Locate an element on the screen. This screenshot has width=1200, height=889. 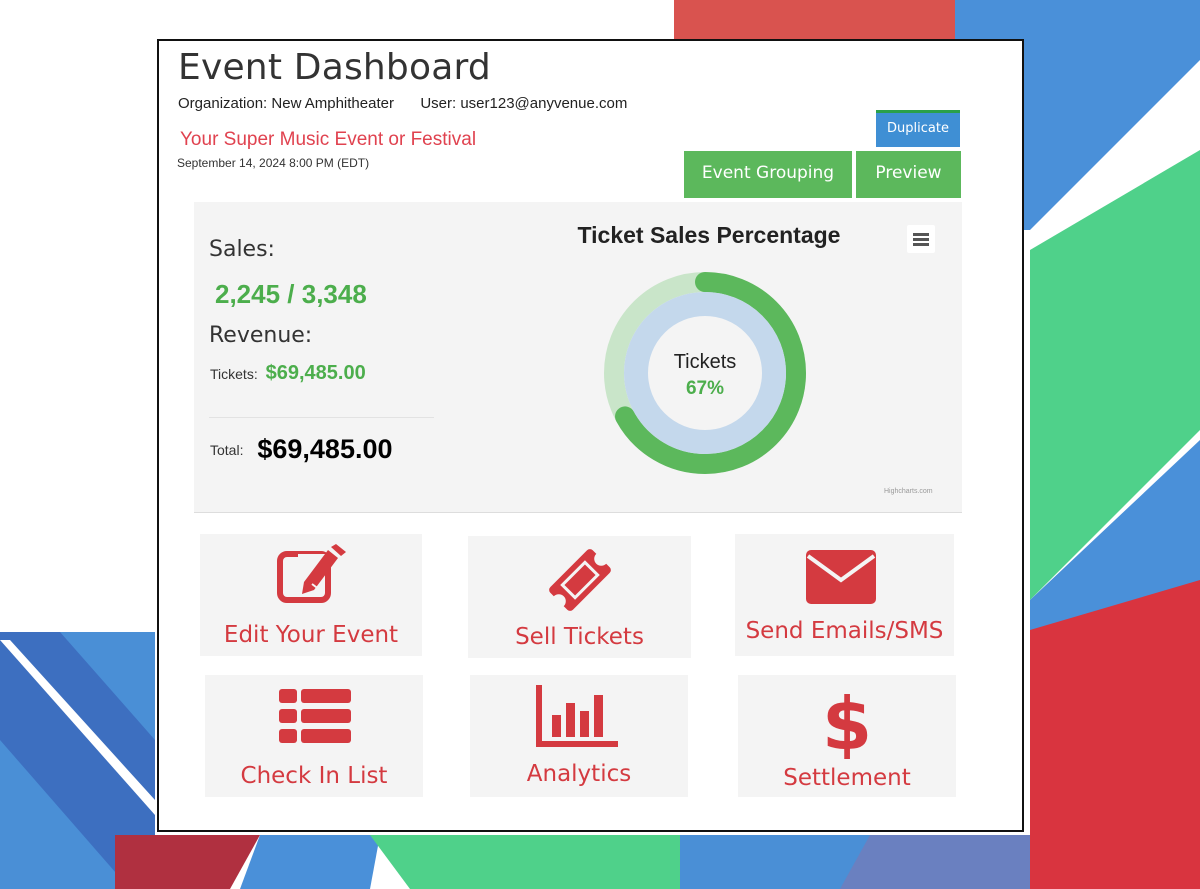
donut-center-label: Tickets is located at coordinates (705, 362).